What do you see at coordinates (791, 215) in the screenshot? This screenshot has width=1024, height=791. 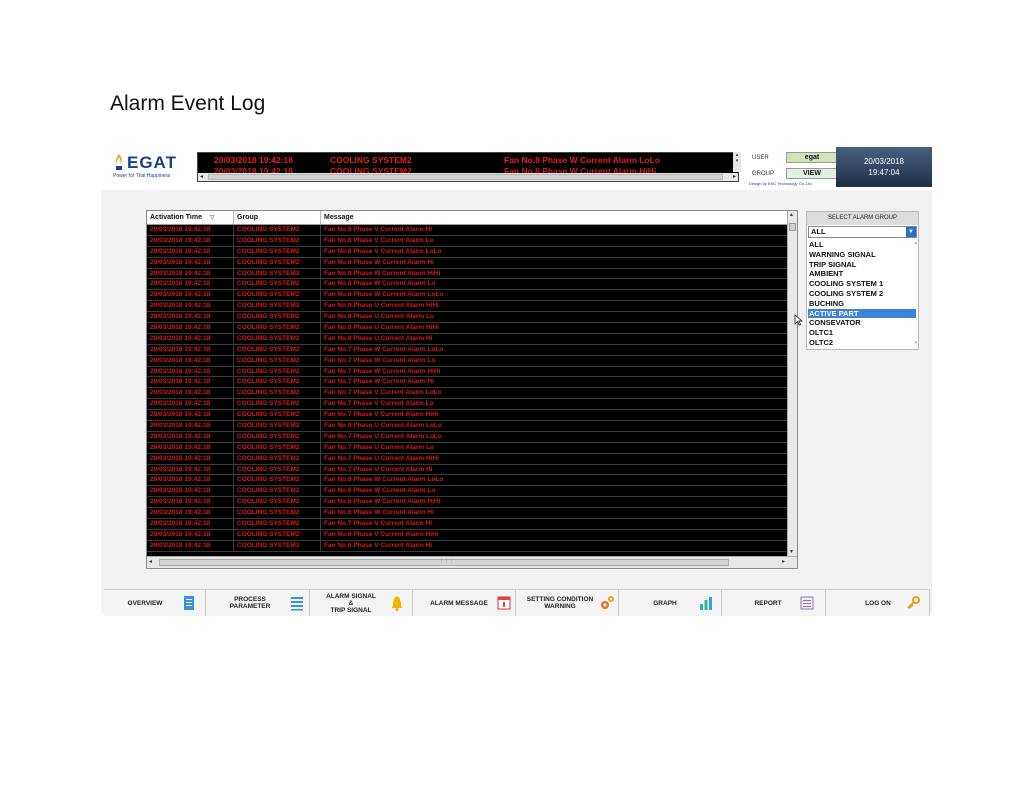 I see `scroll-up-icon: ▲` at bounding box center [791, 215].